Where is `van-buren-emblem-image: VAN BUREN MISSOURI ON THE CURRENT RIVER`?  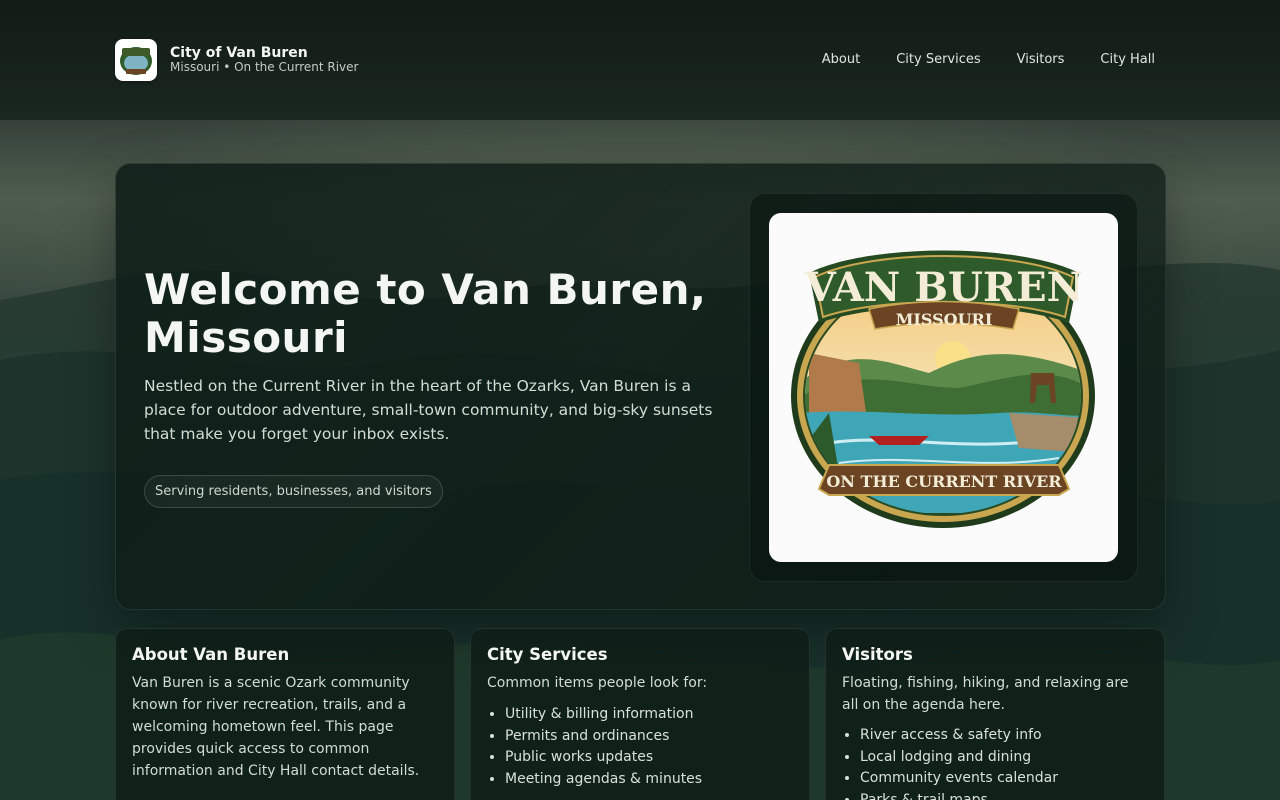
van-buren-emblem-image: VAN BUREN MISSOURI ON THE CURRENT RIVER is located at coordinates (943, 389).